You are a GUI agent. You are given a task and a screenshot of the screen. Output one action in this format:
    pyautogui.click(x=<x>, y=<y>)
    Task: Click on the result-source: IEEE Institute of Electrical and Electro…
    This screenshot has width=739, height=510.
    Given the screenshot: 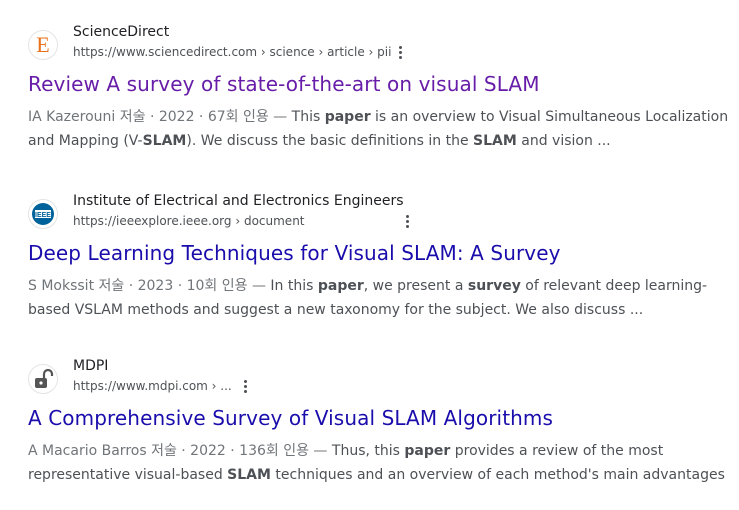 What is the action you would take?
    pyautogui.click(x=378, y=214)
    